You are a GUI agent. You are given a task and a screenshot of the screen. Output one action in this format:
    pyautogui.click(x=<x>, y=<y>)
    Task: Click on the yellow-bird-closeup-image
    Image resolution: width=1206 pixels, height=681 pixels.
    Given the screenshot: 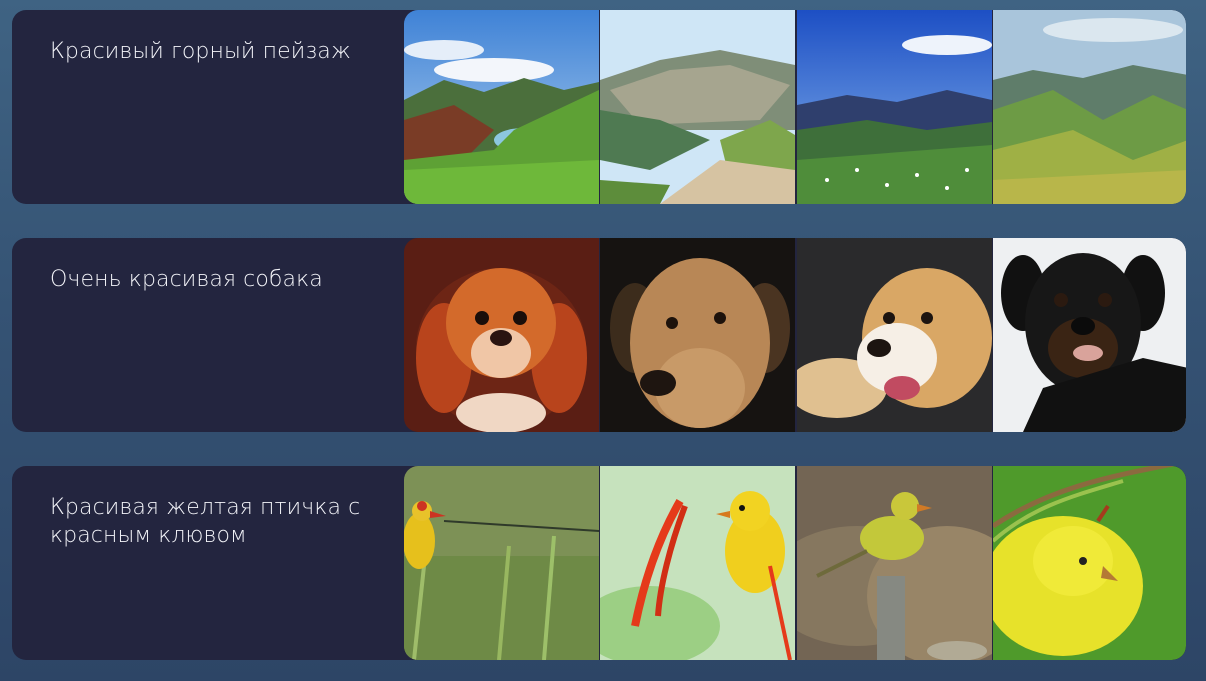 What is the action you would take?
    pyautogui.click(x=1089, y=563)
    